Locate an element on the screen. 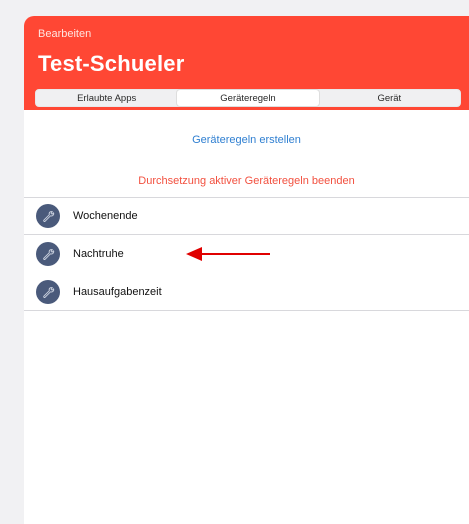  row-divider is located at coordinates (246, 310).